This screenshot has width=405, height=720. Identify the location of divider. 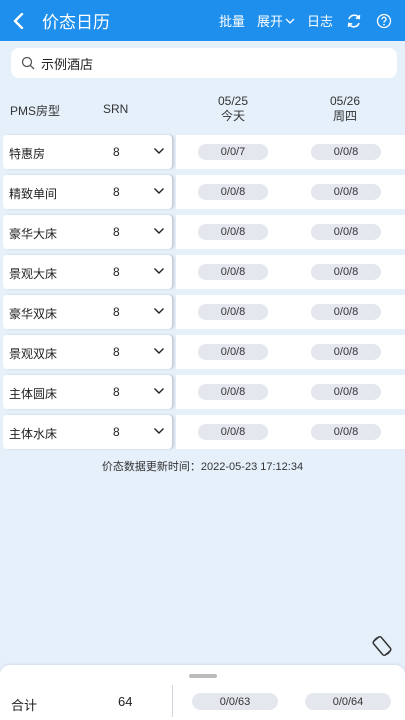
(172, 701).